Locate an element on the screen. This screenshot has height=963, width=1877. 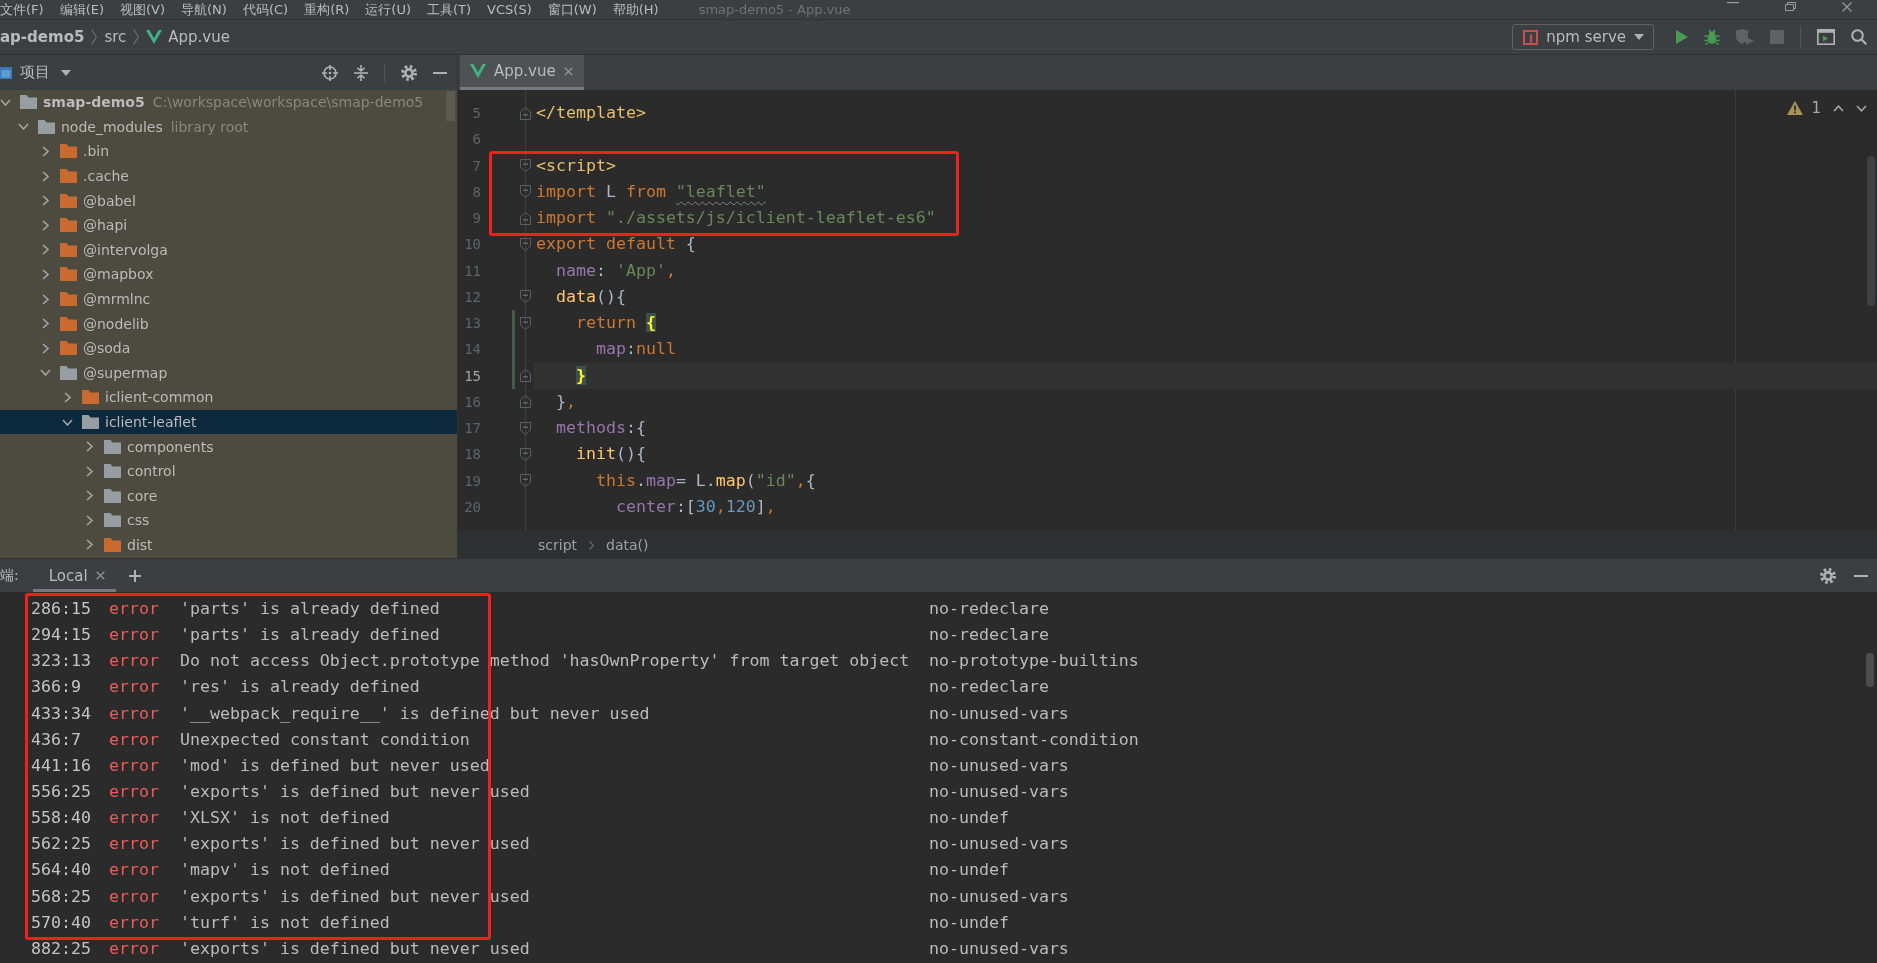
menu-item: 重构(R) is located at coordinates (327, 9).